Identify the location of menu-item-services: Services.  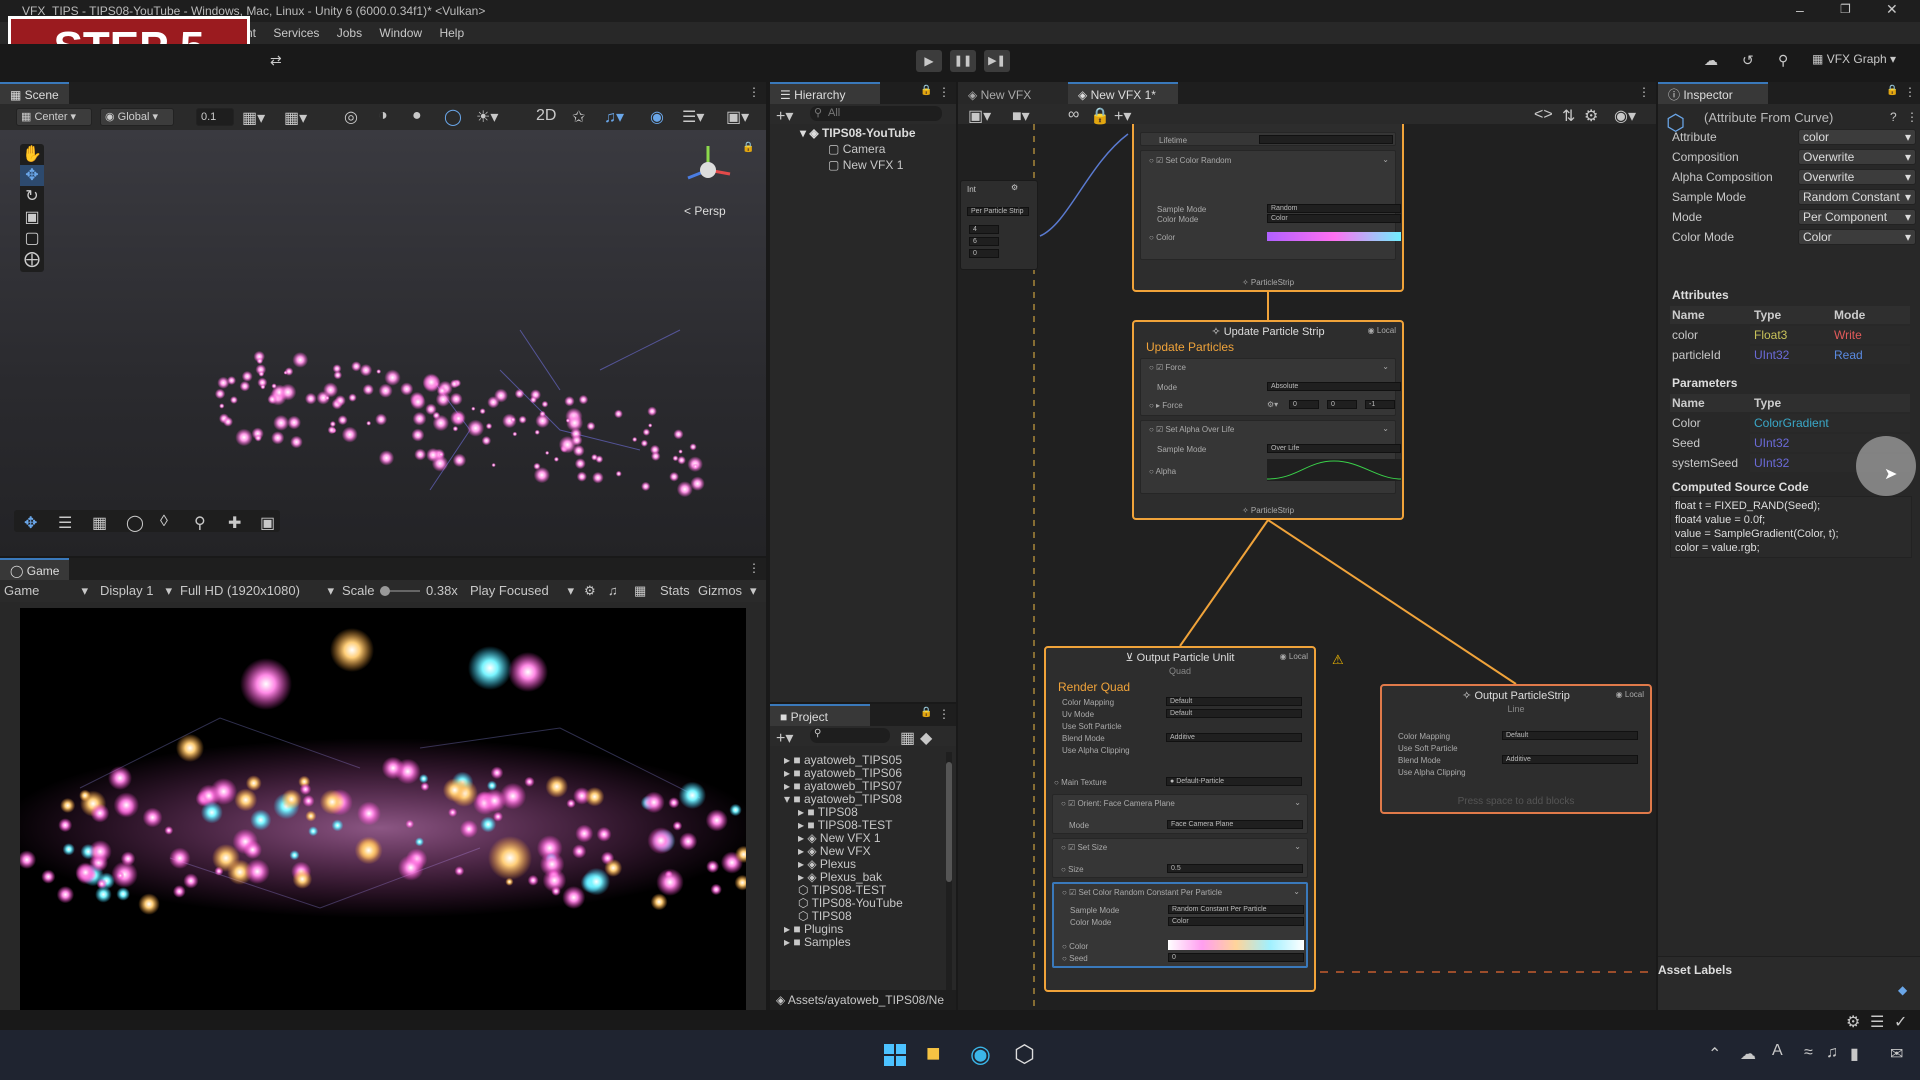
(296, 33).